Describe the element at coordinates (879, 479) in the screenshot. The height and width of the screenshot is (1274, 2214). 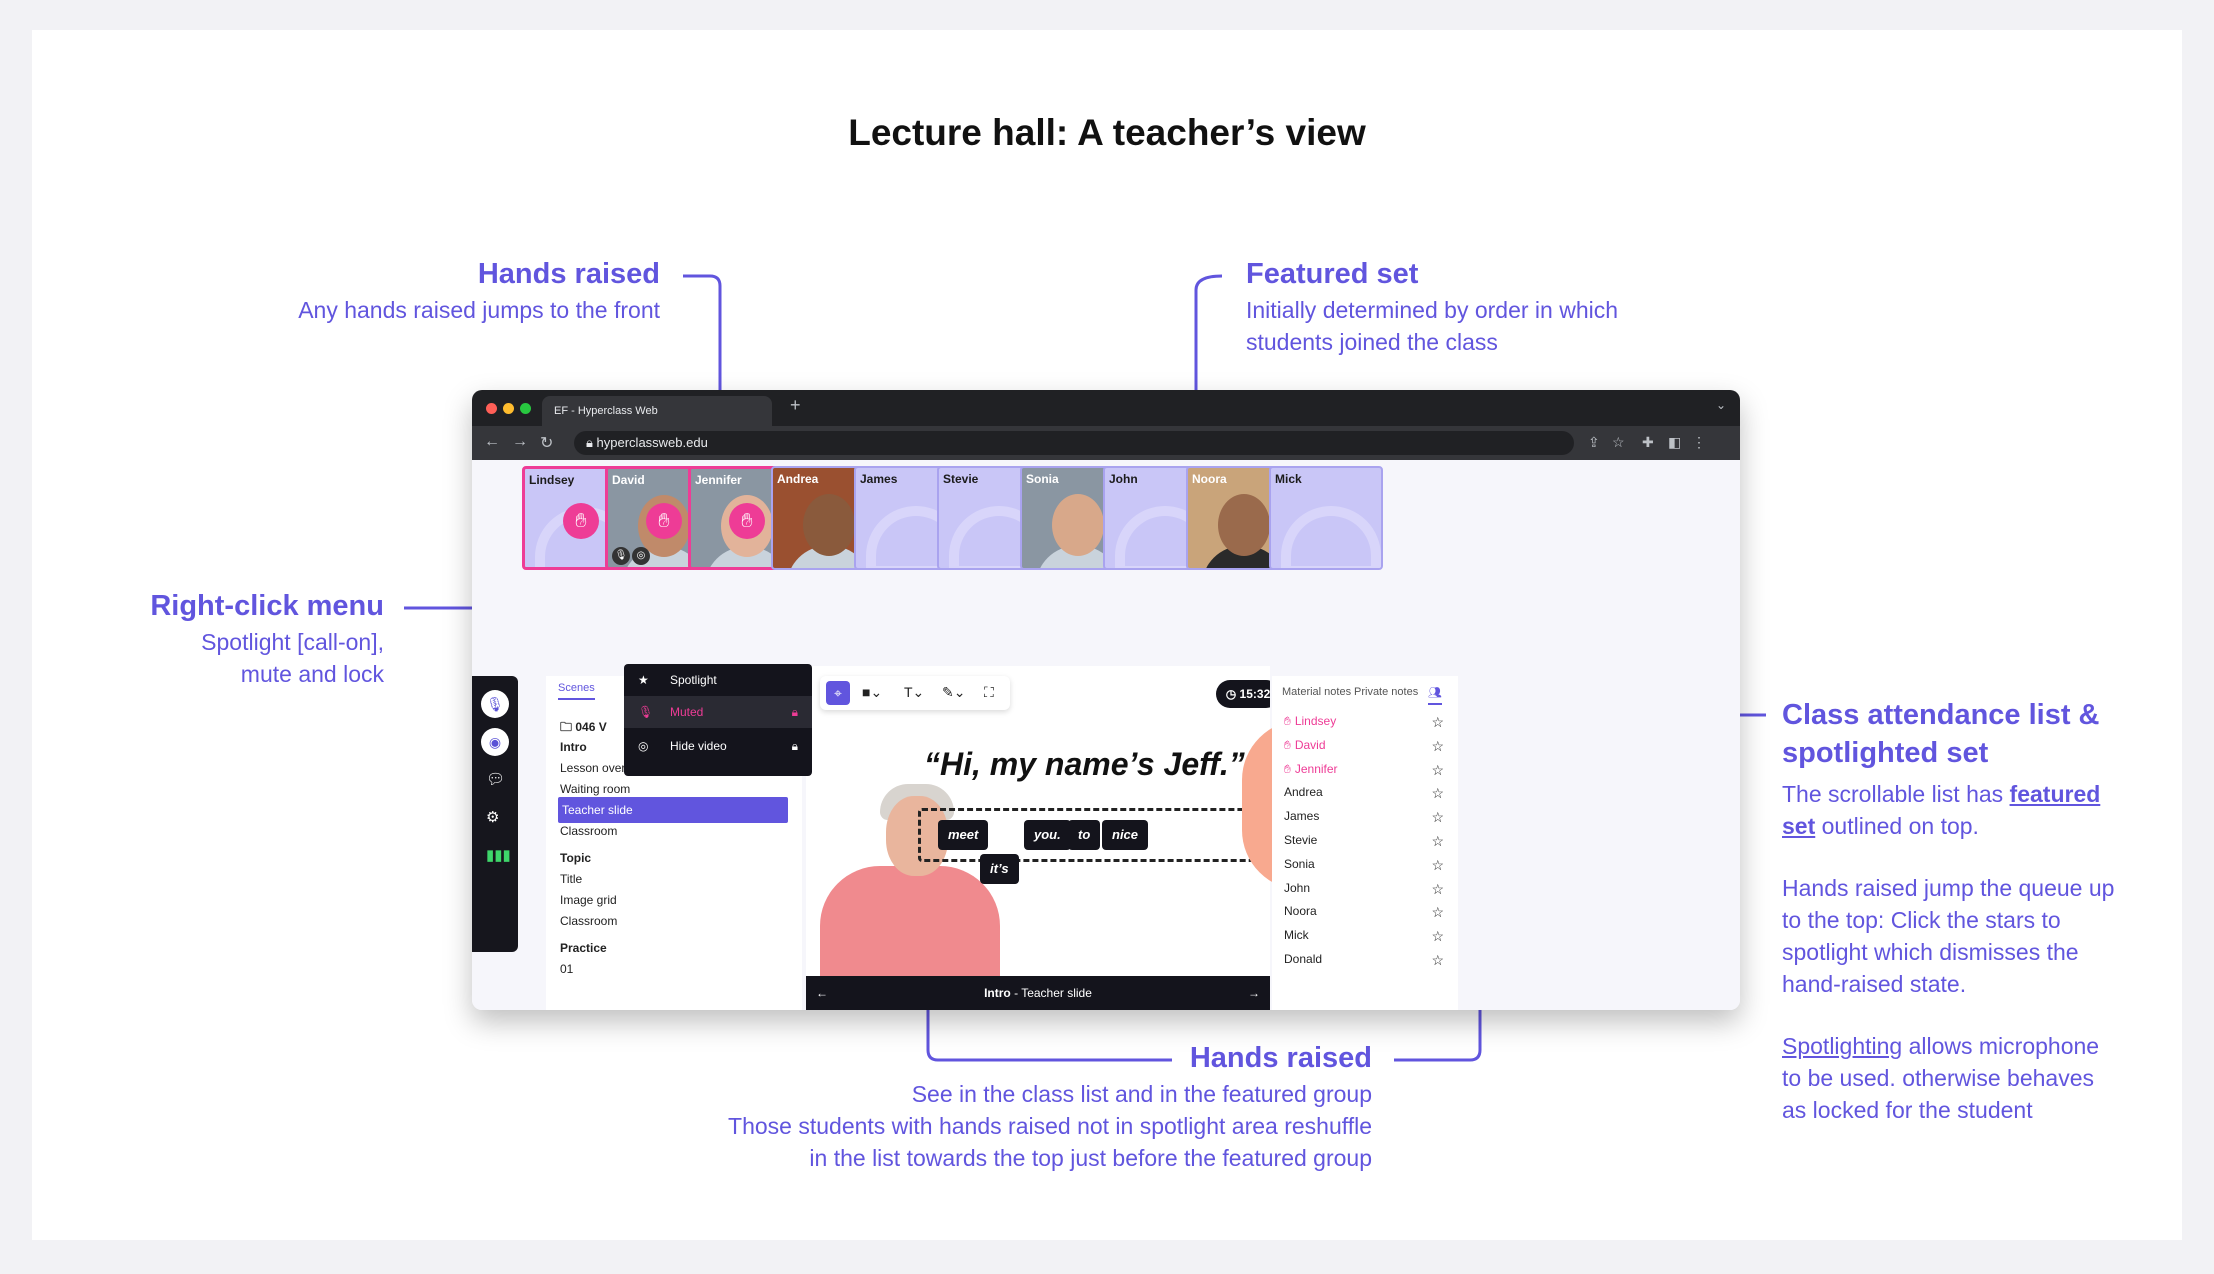
I see `participant-name: James` at that location.